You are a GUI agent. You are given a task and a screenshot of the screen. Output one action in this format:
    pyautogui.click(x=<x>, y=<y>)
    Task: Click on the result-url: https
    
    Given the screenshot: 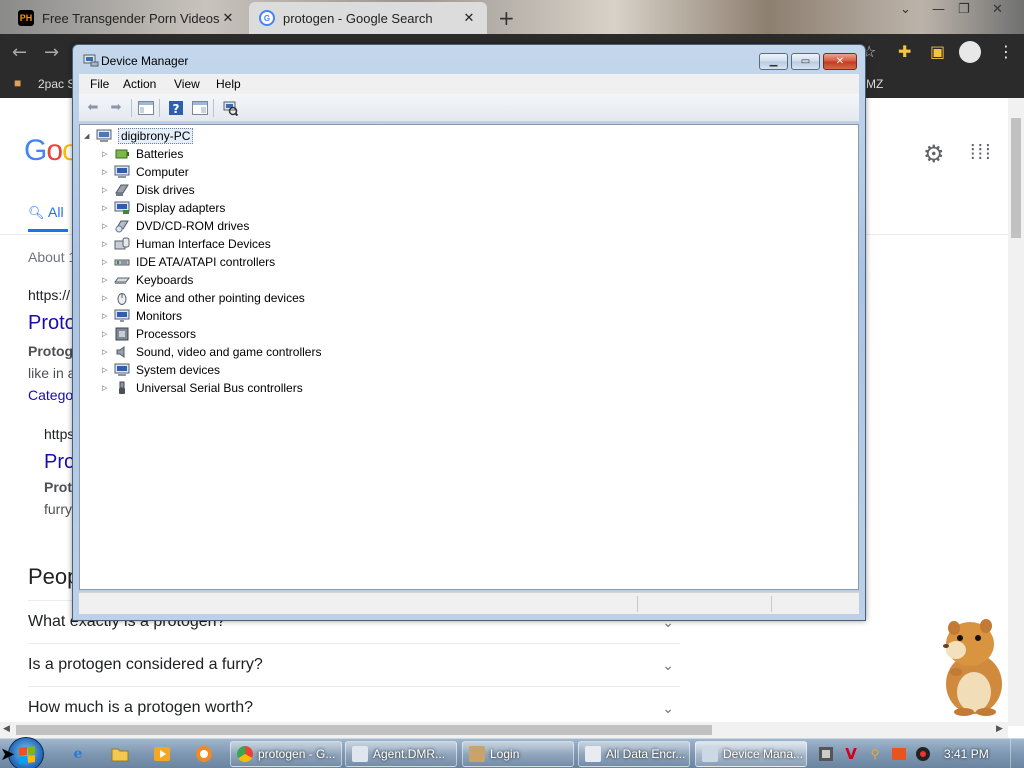 What is the action you would take?
    pyautogui.click(x=59, y=434)
    